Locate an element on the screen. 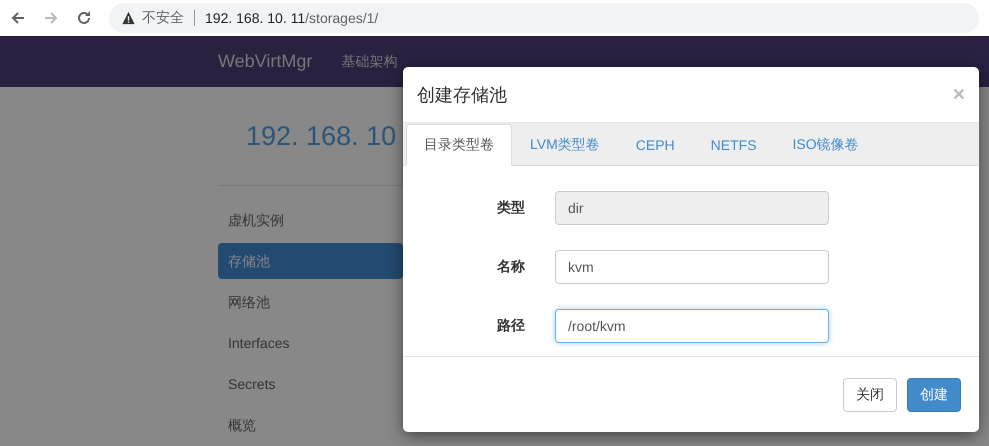 The width and height of the screenshot is (989, 446). tab: NETFS is located at coordinates (733, 145).